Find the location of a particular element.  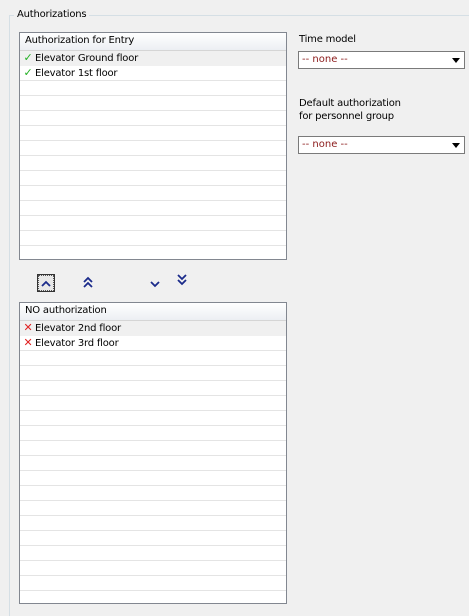

time-model-label: Time model is located at coordinates (327, 39).